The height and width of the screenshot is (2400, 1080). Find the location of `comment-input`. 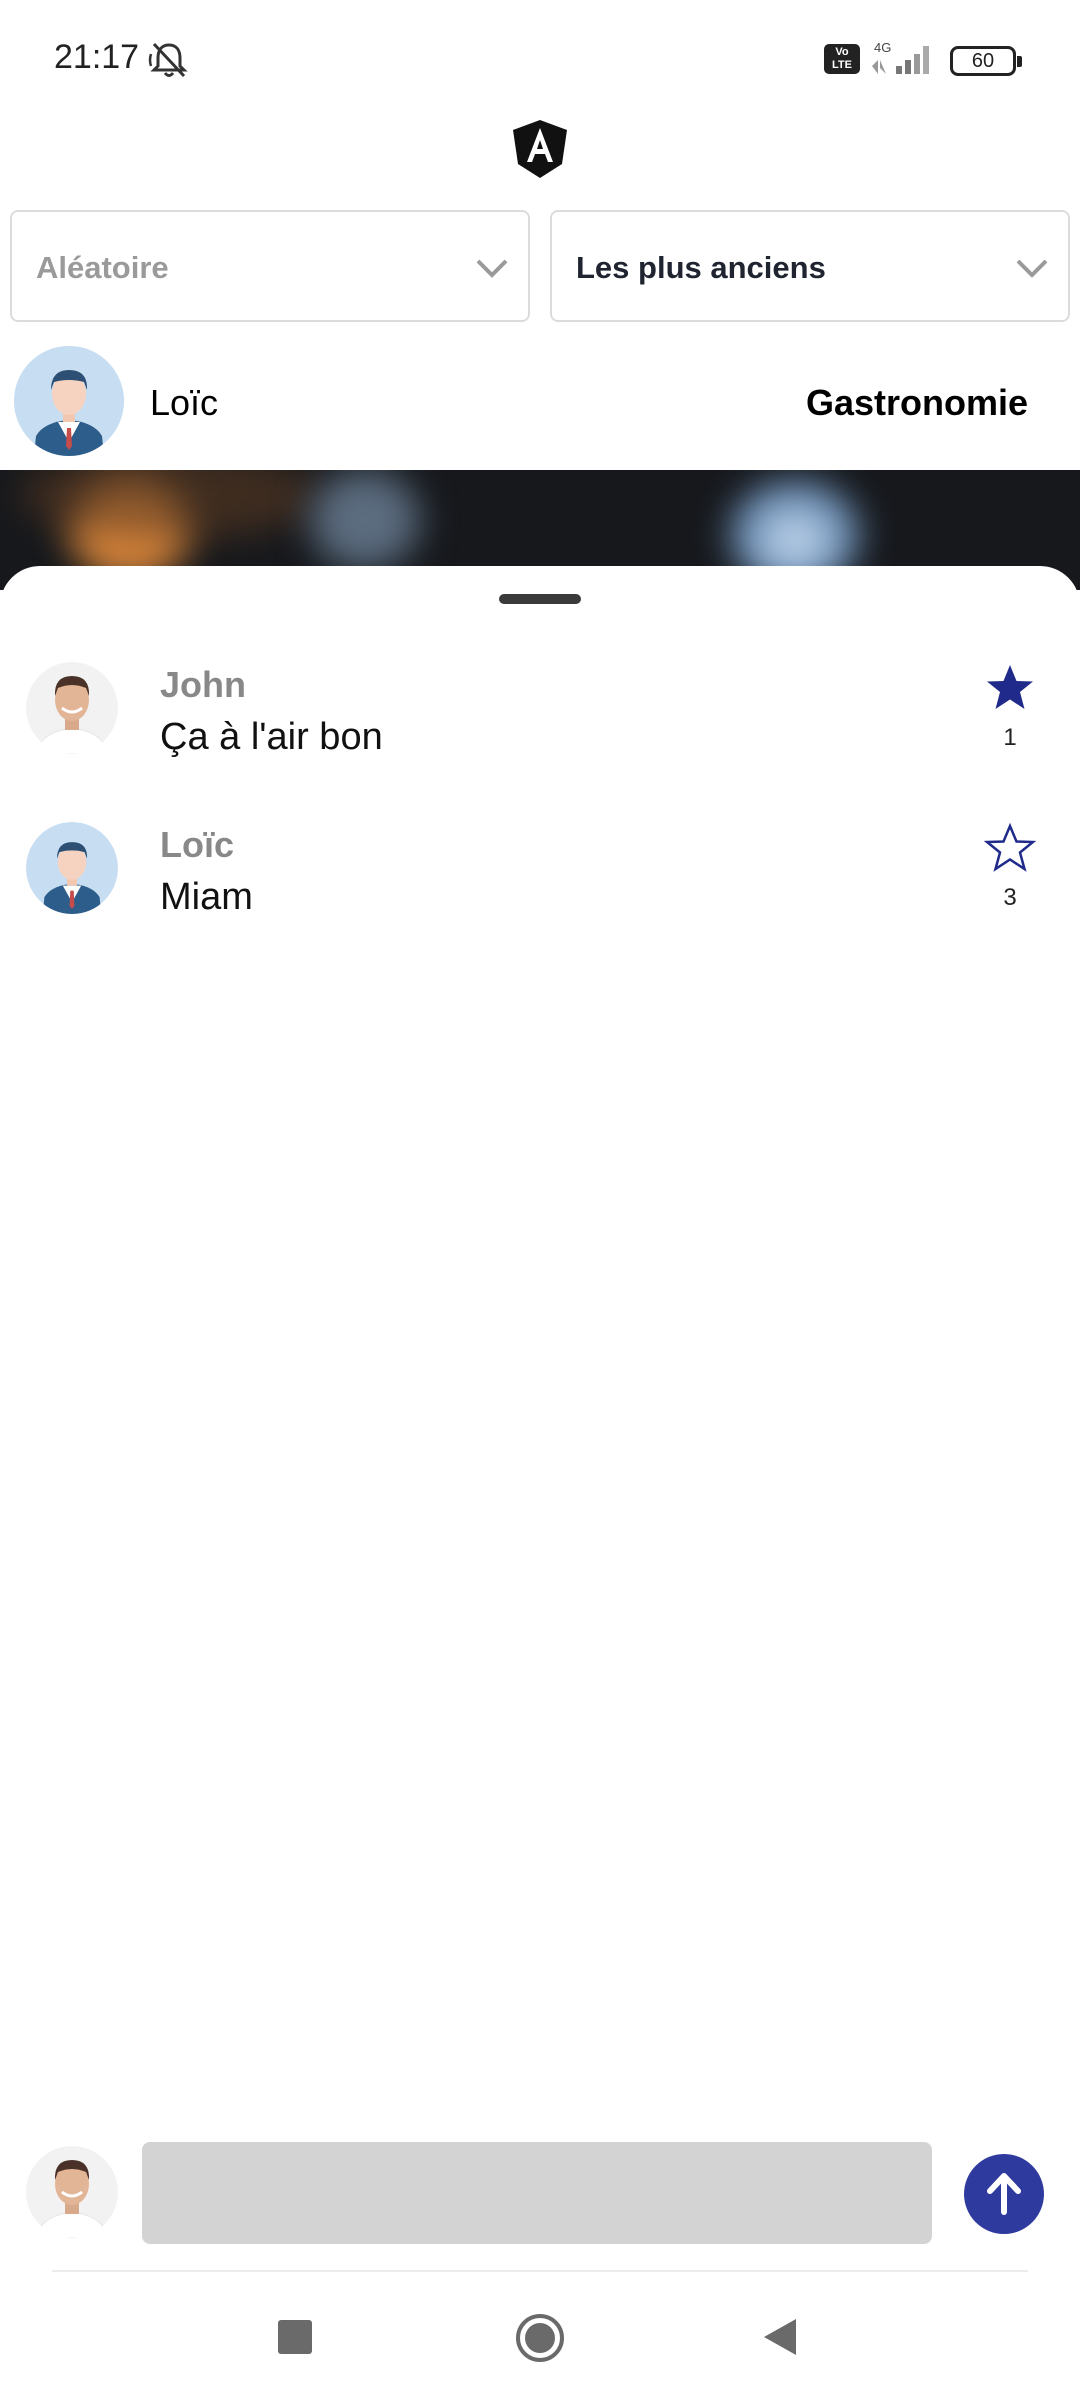

comment-input is located at coordinates (537, 2193).